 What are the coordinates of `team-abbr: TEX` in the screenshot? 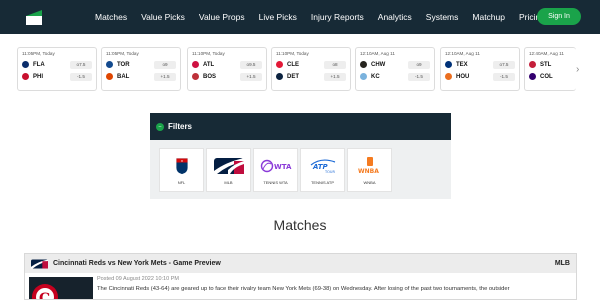 It's located at (462, 64).